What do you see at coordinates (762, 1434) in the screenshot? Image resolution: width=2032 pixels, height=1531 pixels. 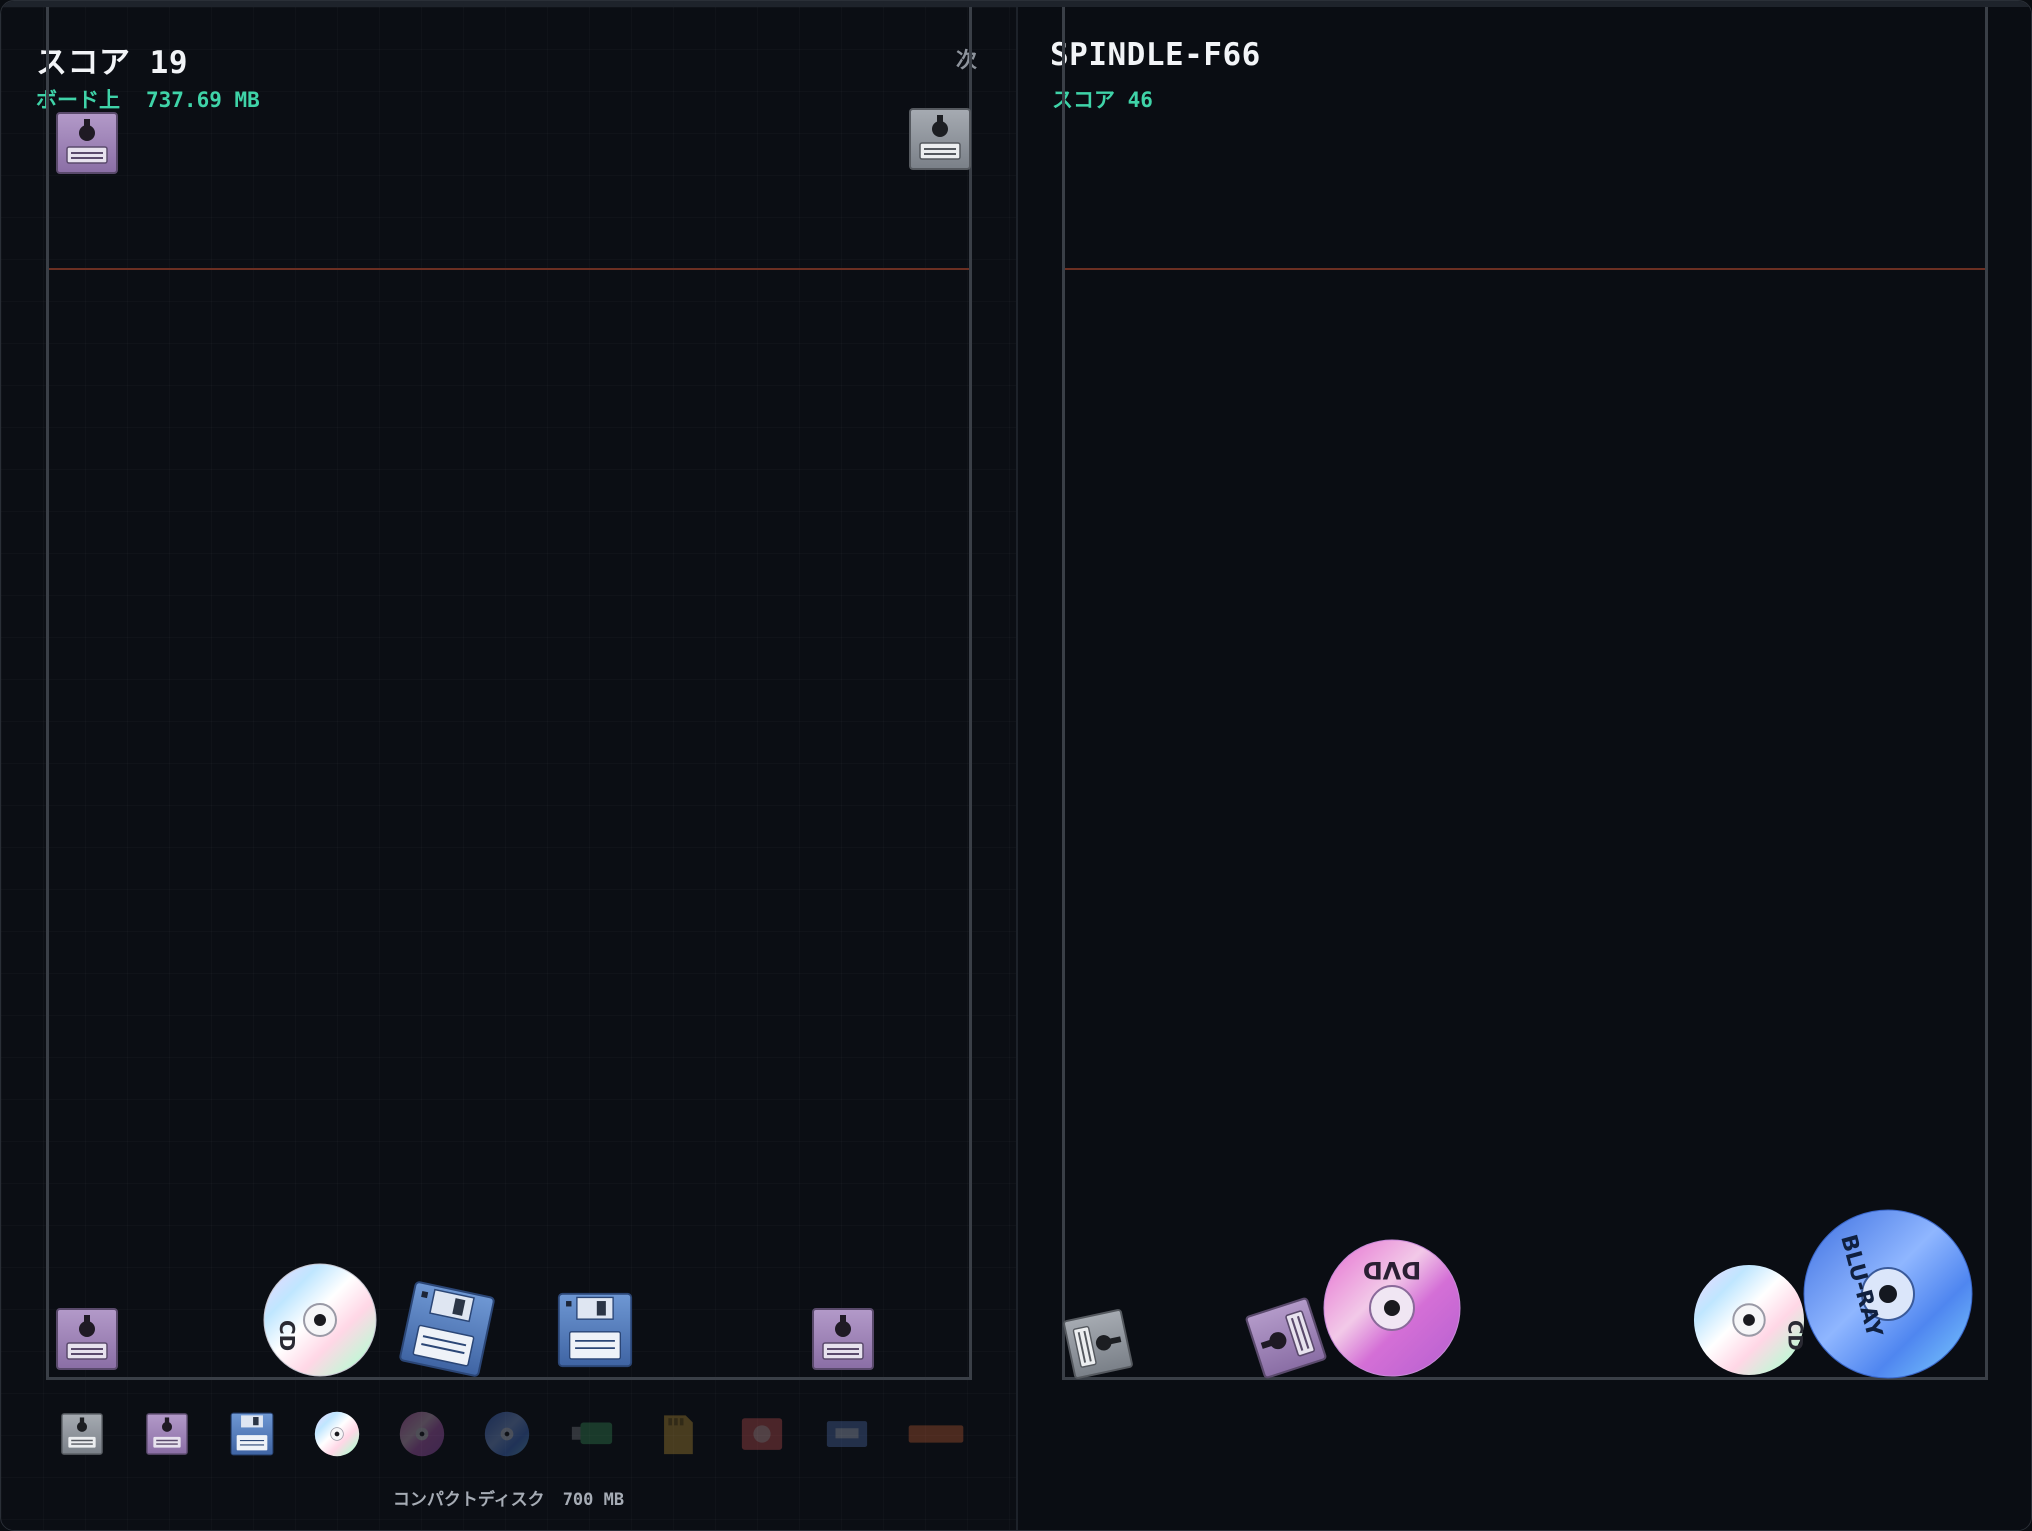 I see `hard-drive-icon` at bounding box center [762, 1434].